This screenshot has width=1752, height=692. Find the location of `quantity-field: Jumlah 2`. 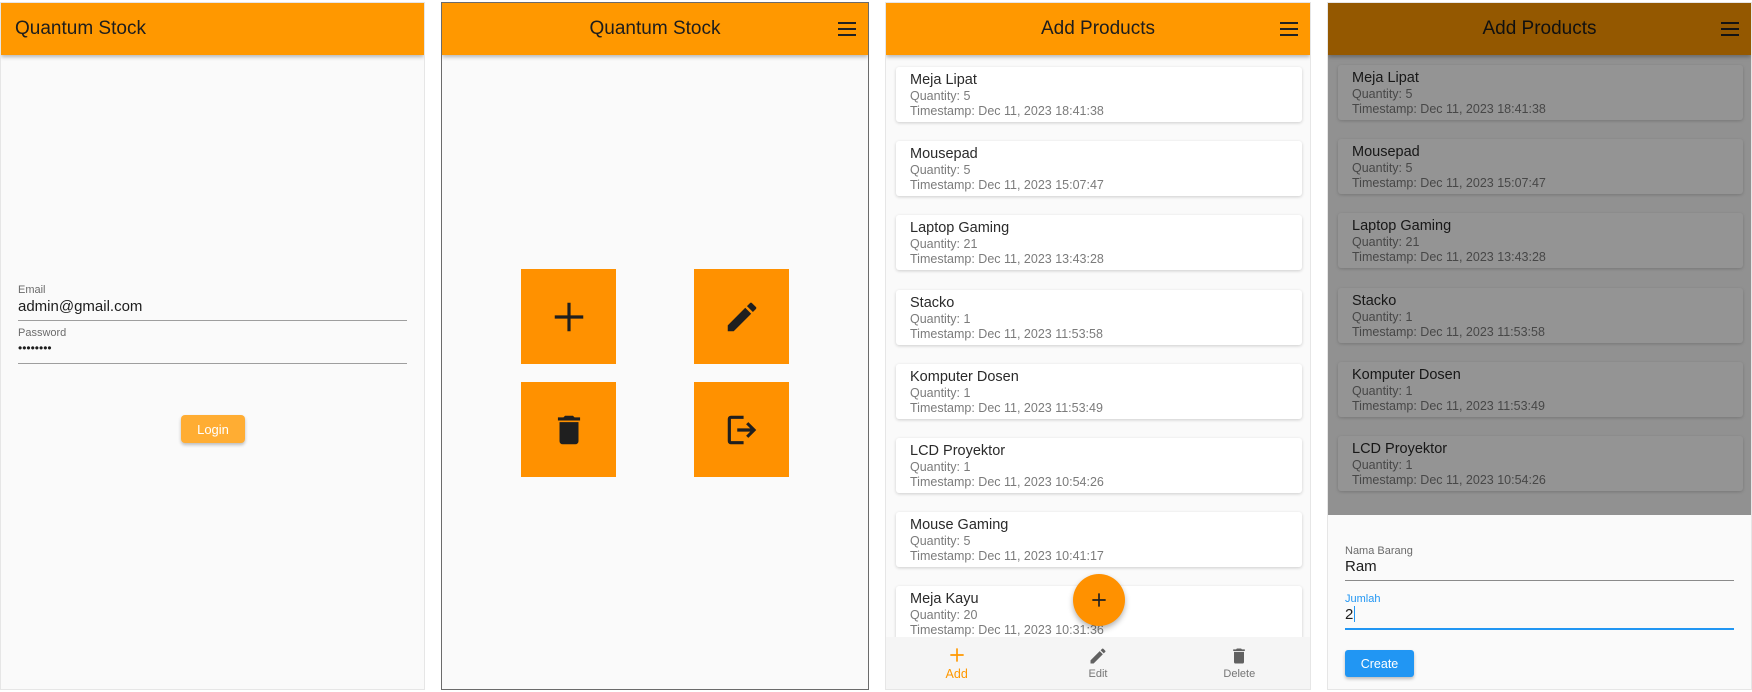

quantity-field: Jumlah 2 is located at coordinates (1539, 611).